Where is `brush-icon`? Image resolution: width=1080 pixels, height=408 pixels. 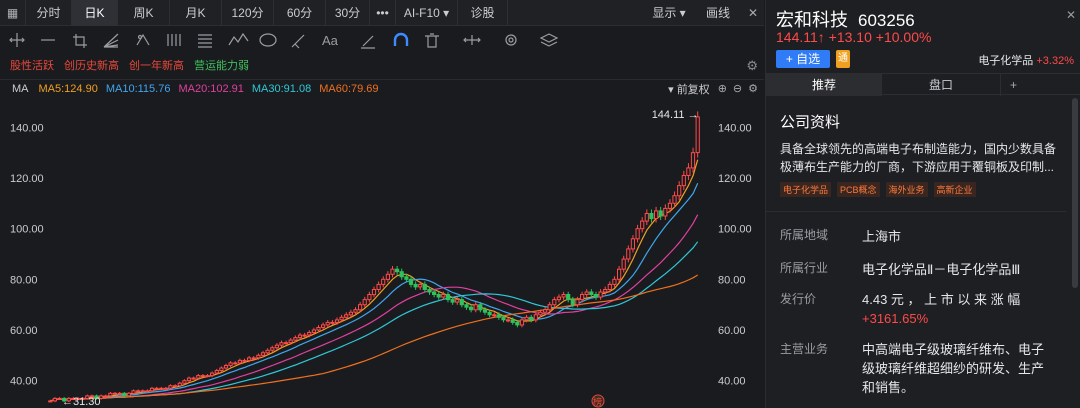
brush-icon is located at coordinates (298, 41).